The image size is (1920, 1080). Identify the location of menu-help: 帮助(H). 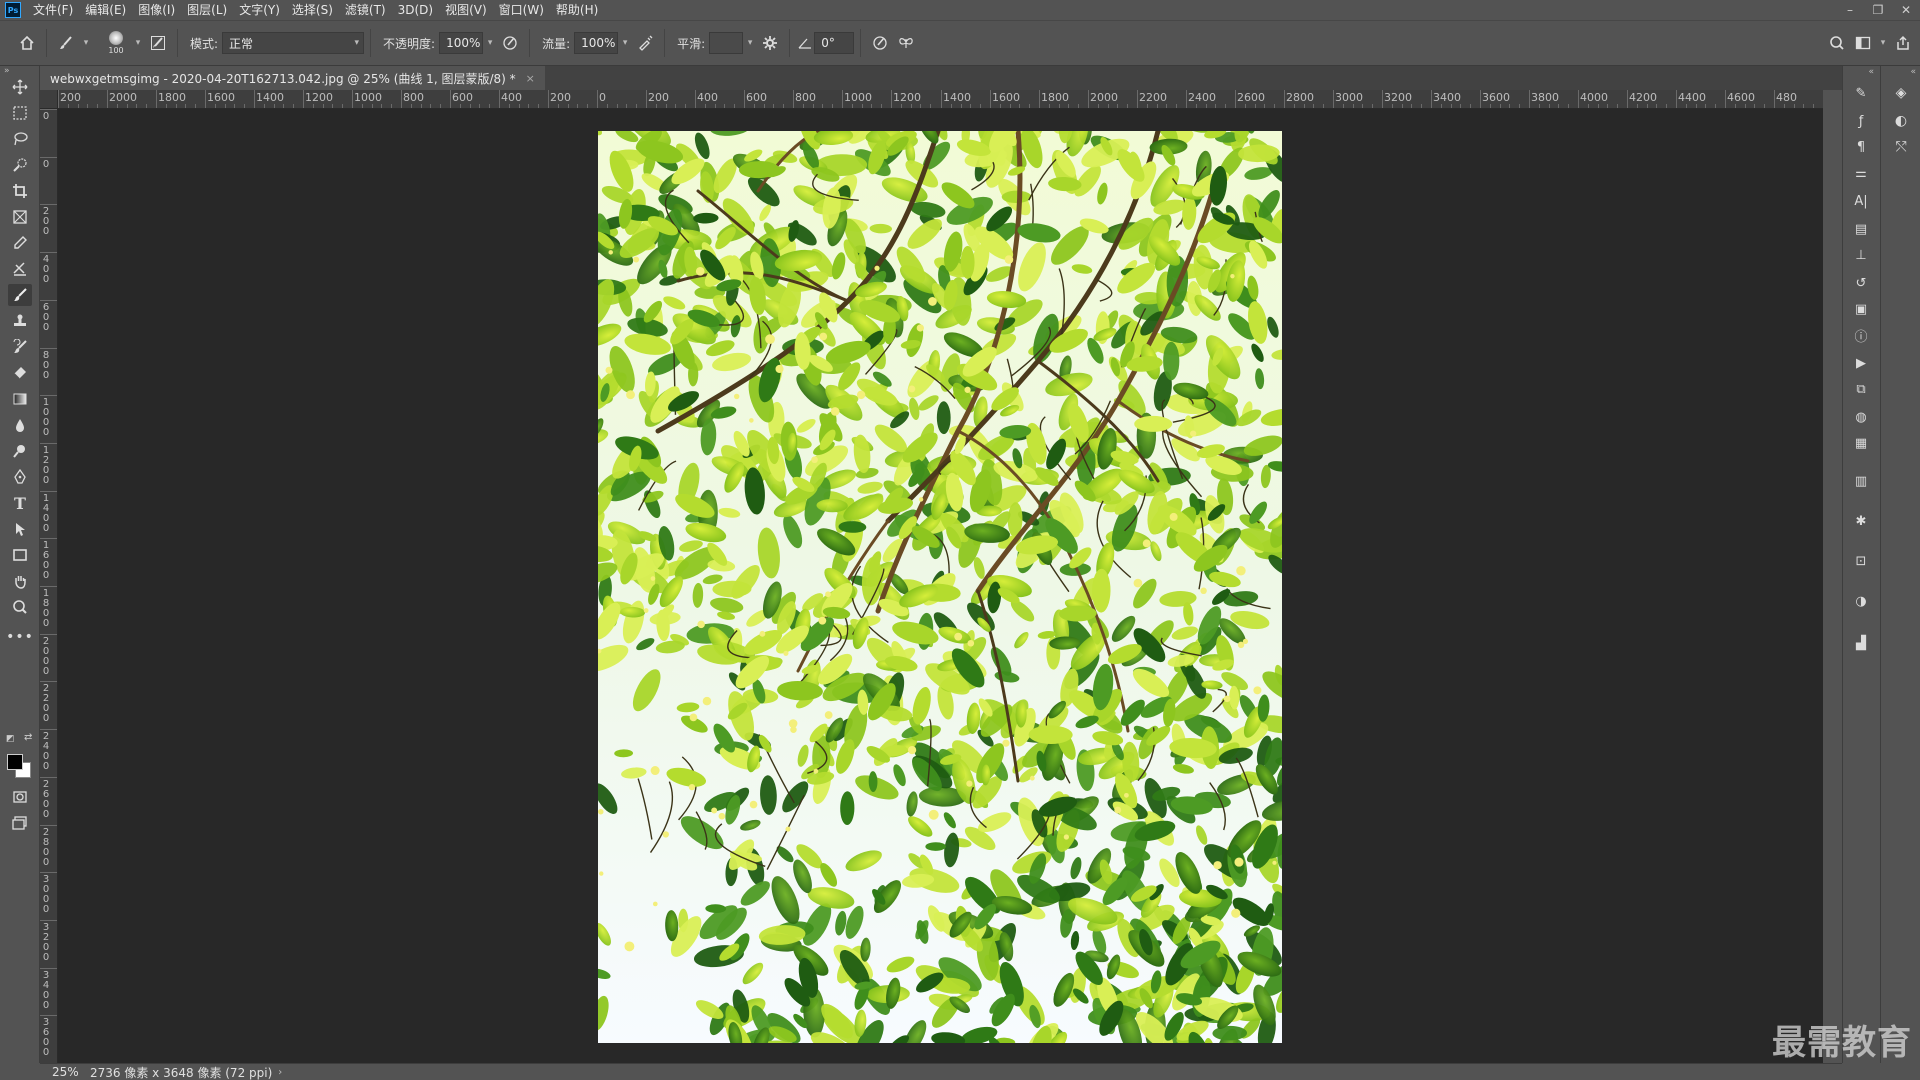
(577, 10).